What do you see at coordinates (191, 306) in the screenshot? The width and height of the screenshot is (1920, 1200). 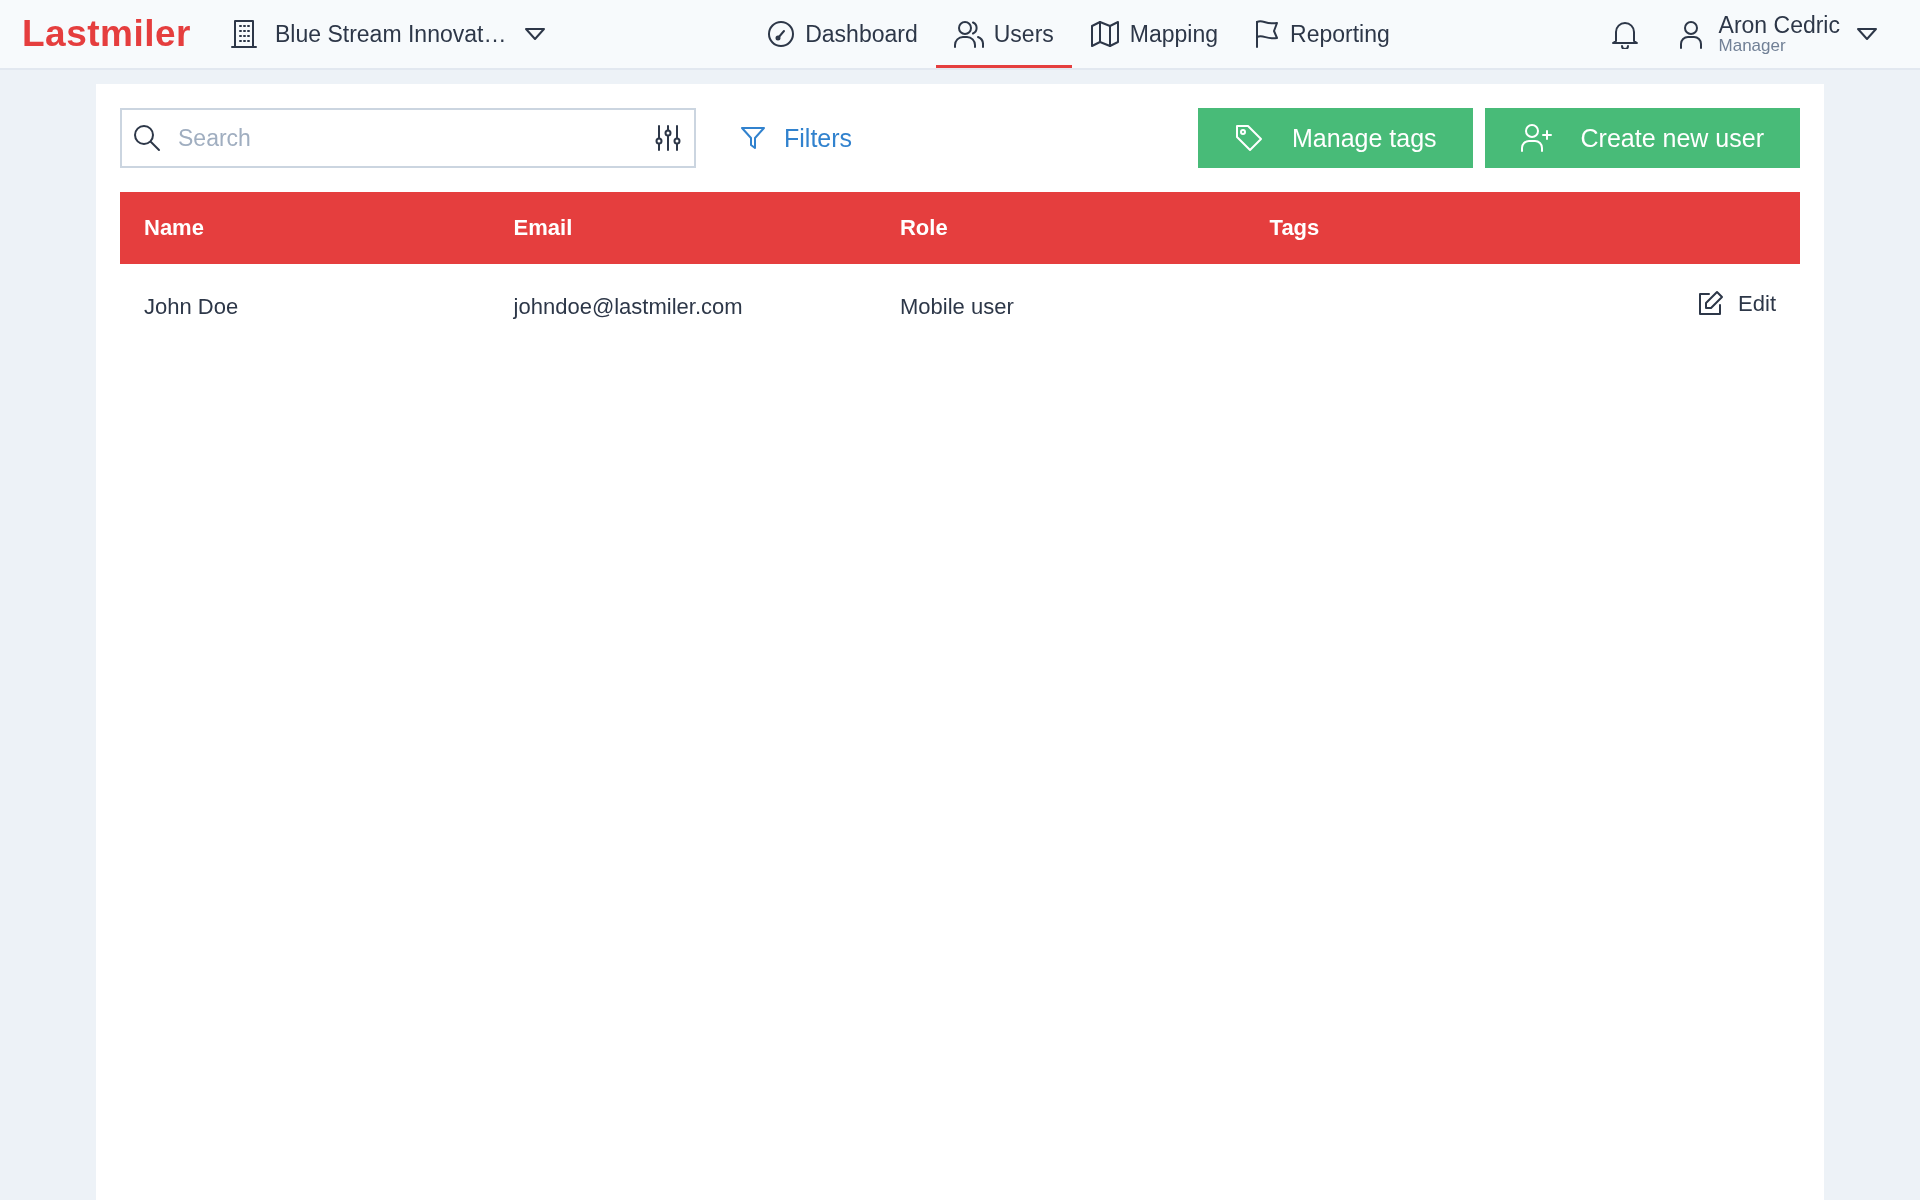 I see `table-cell: John Doe` at bounding box center [191, 306].